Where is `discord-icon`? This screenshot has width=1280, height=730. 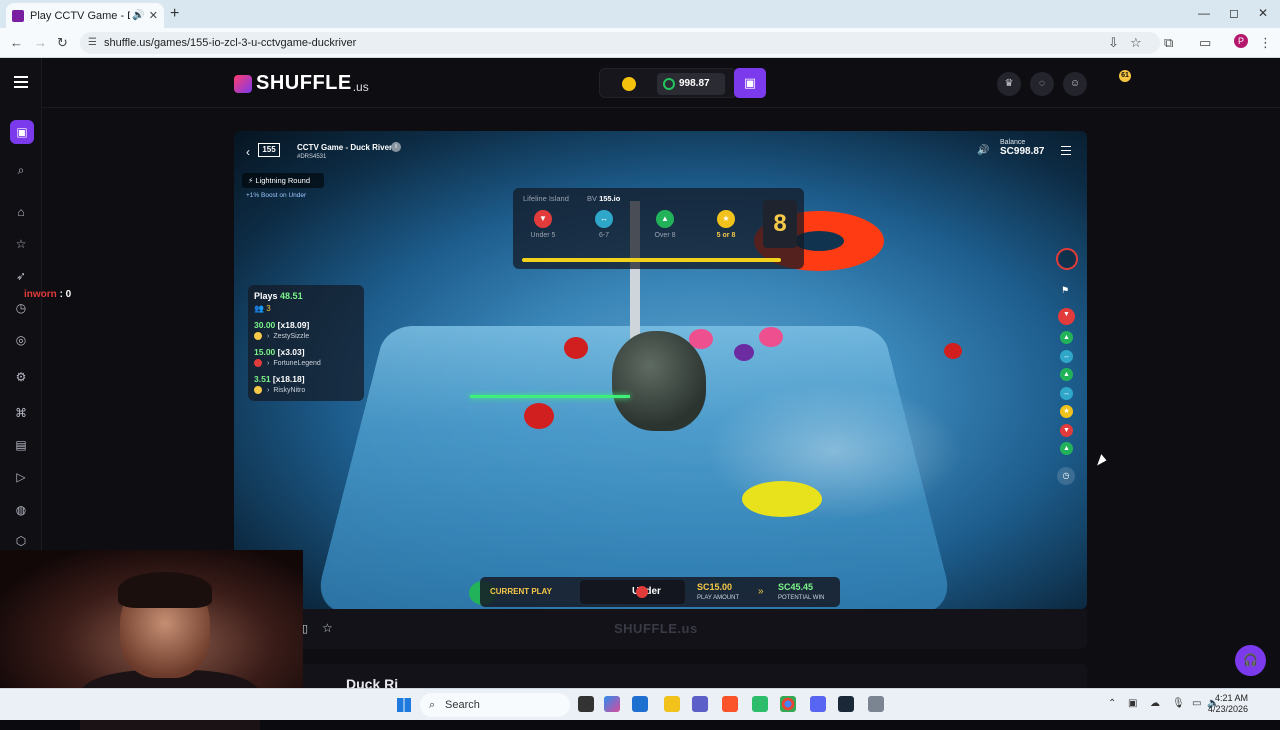 discord-icon is located at coordinates (818, 704).